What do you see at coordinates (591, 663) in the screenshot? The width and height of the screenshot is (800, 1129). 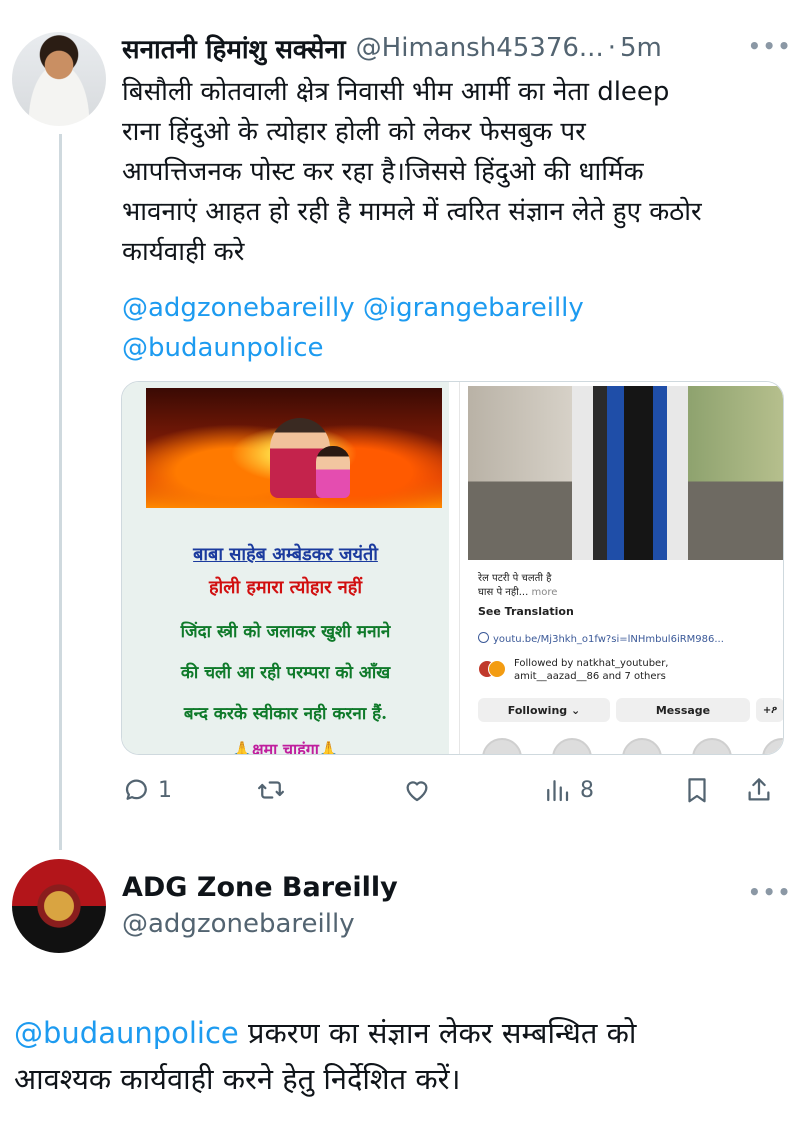 I see `followed-by-line: Followed by natkhat_youtuber,` at bounding box center [591, 663].